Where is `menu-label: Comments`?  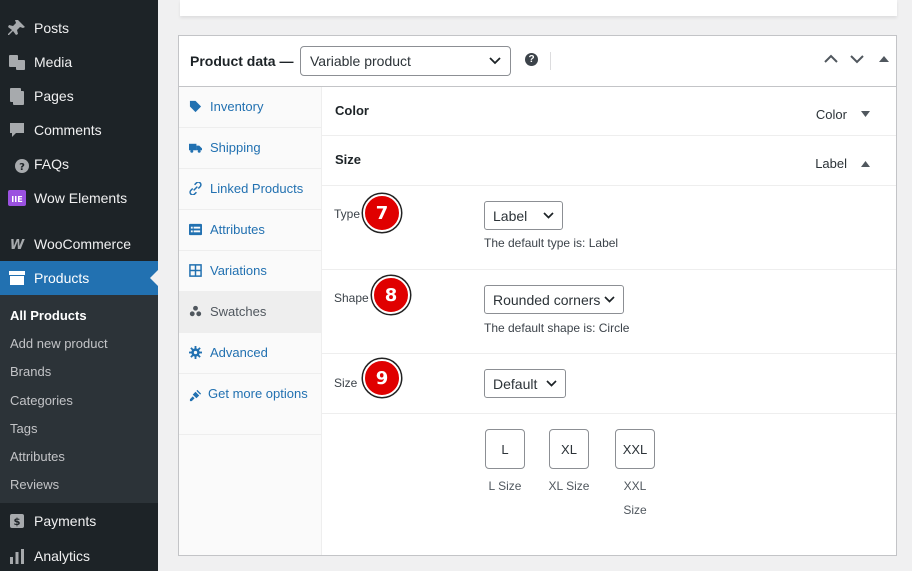 menu-label: Comments is located at coordinates (68, 130).